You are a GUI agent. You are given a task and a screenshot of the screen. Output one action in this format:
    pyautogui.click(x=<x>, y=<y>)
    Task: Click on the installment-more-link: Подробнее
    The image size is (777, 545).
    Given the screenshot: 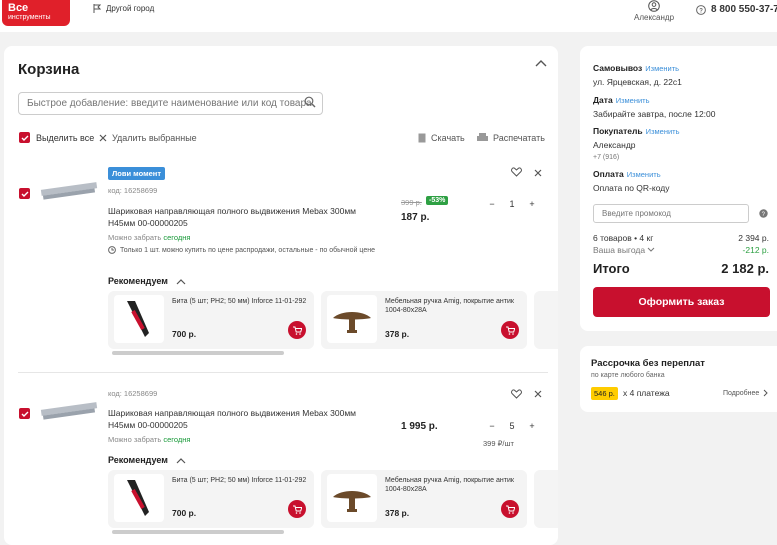 What is the action you would take?
    pyautogui.click(x=746, y=393)
    